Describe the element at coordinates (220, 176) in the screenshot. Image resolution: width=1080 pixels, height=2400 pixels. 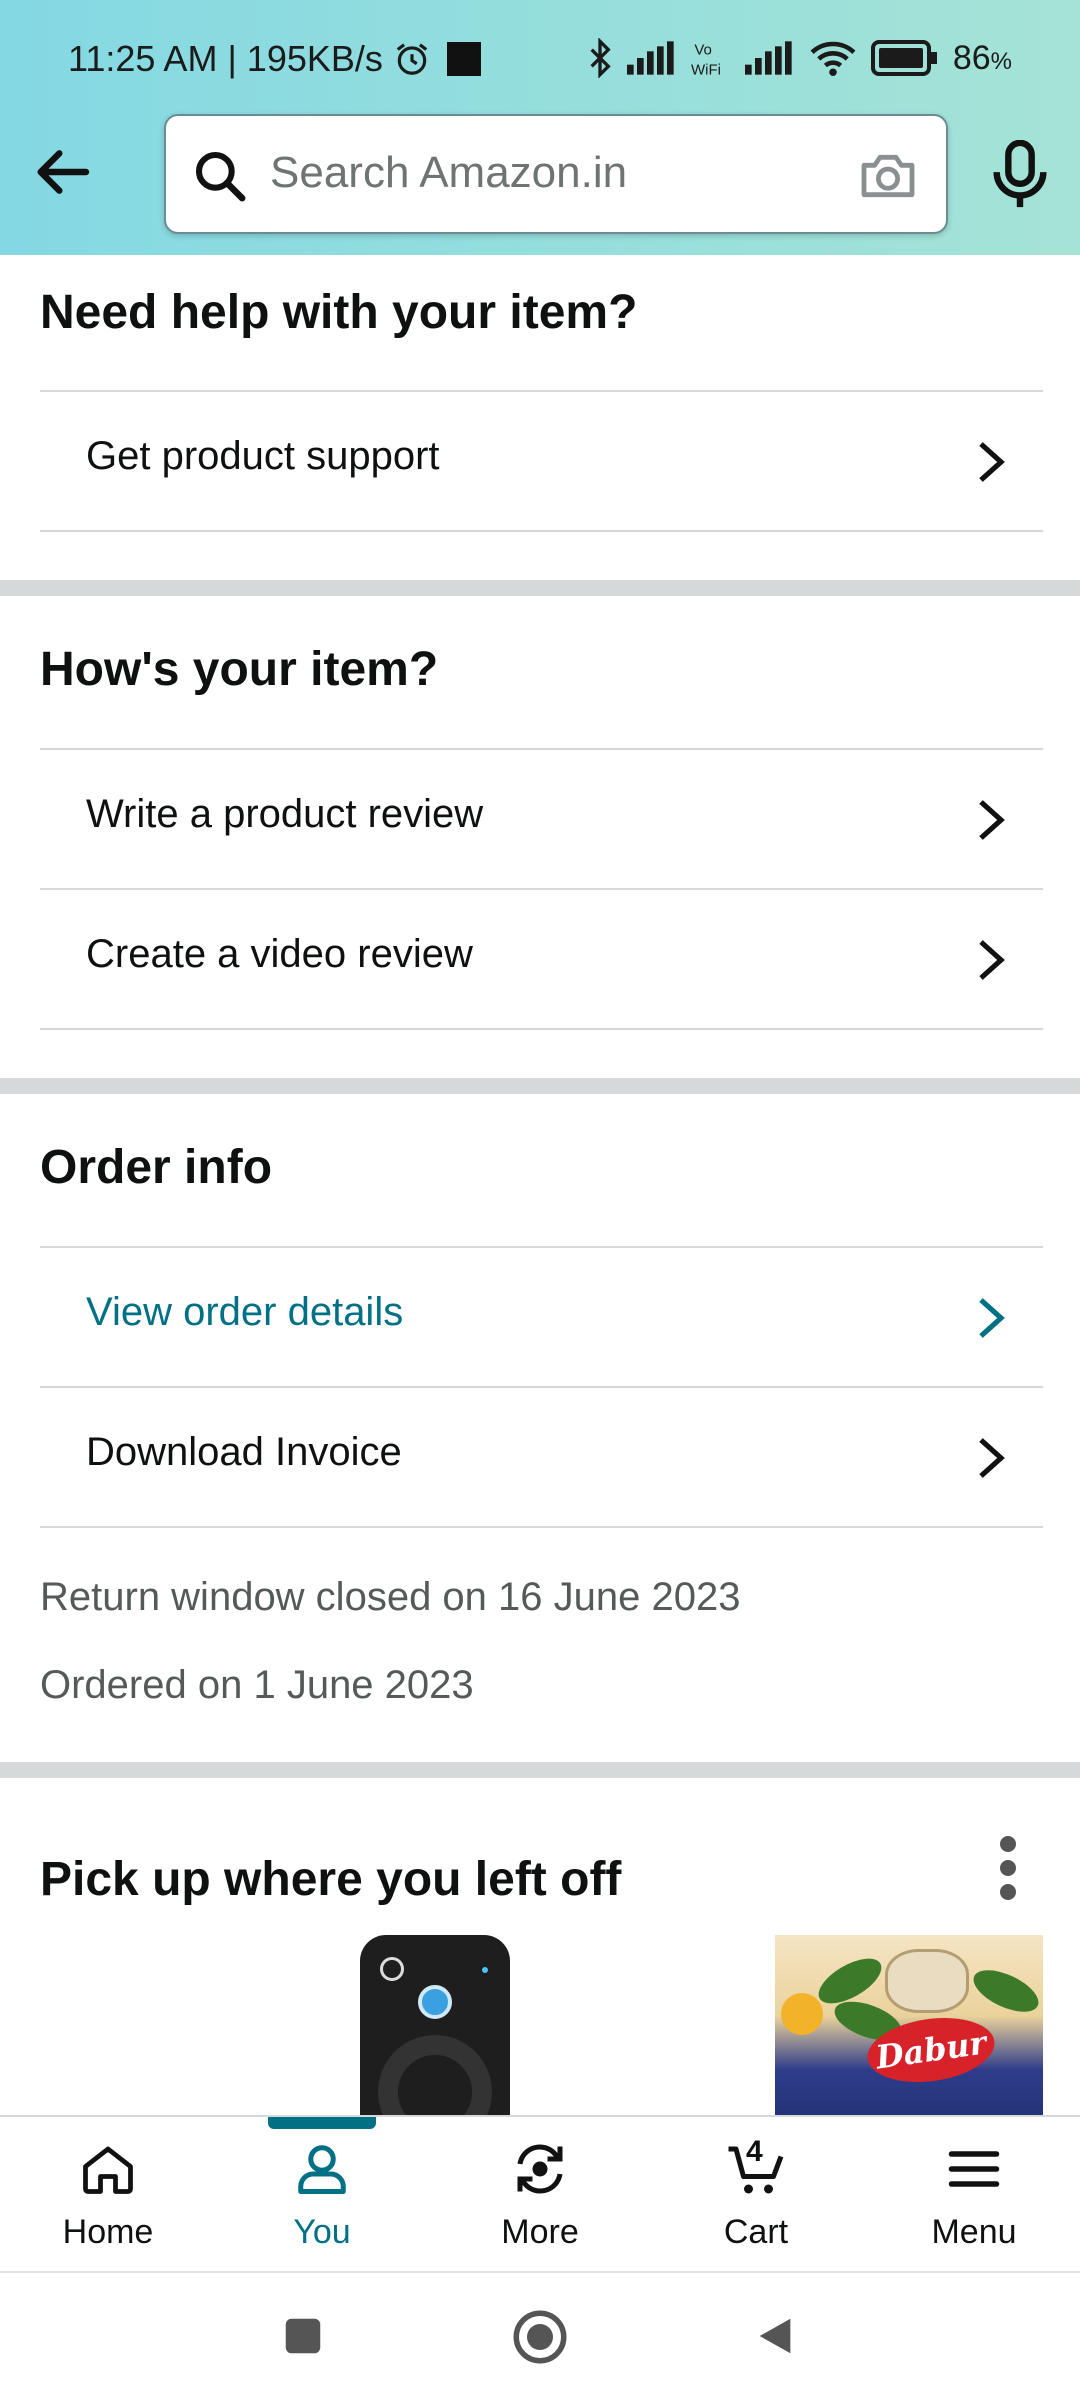
I see `search-icon` at that location.